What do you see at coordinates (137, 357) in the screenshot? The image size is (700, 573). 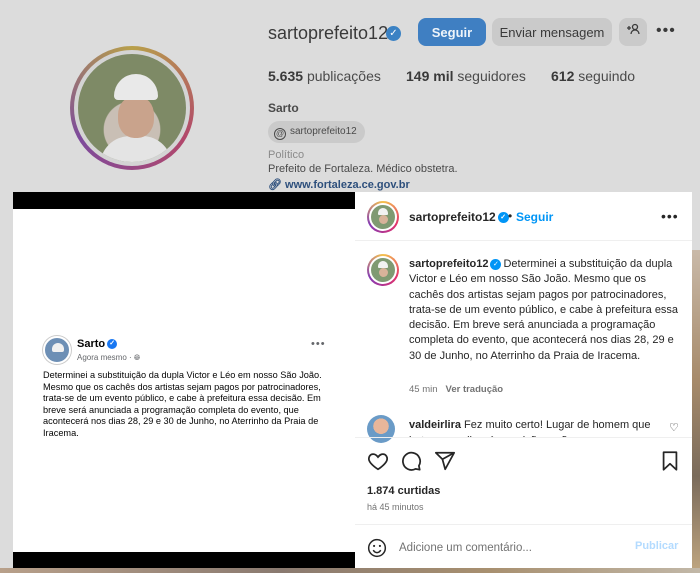 I see `globe-icon: 🌐︎` at bounding box center [137, 357].